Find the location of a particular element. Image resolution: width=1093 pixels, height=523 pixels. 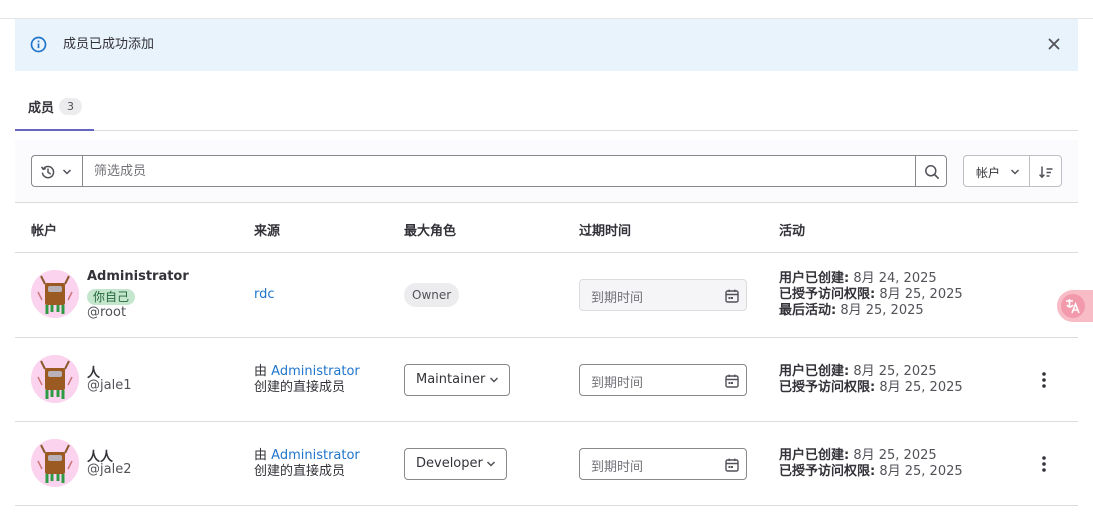

search-input is located at coordinates (499, 171).